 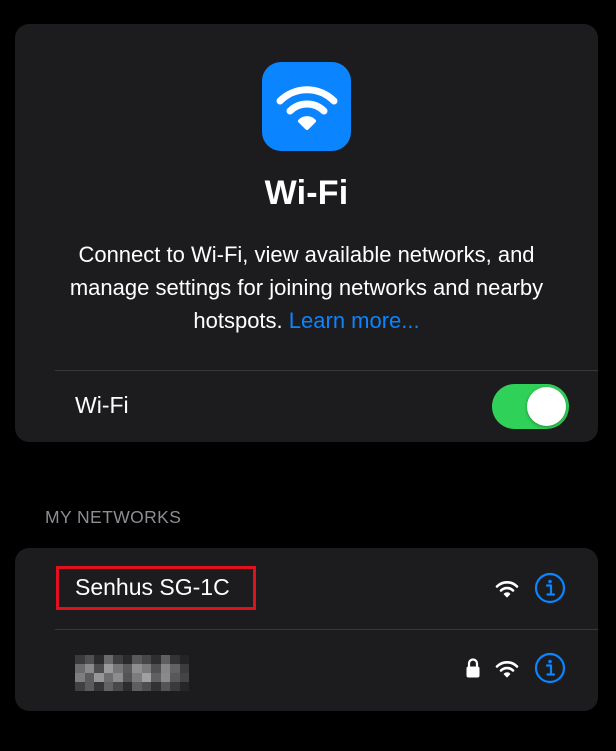 I want to click on page-title: Wi-Fi, so click(x=306, y=193).